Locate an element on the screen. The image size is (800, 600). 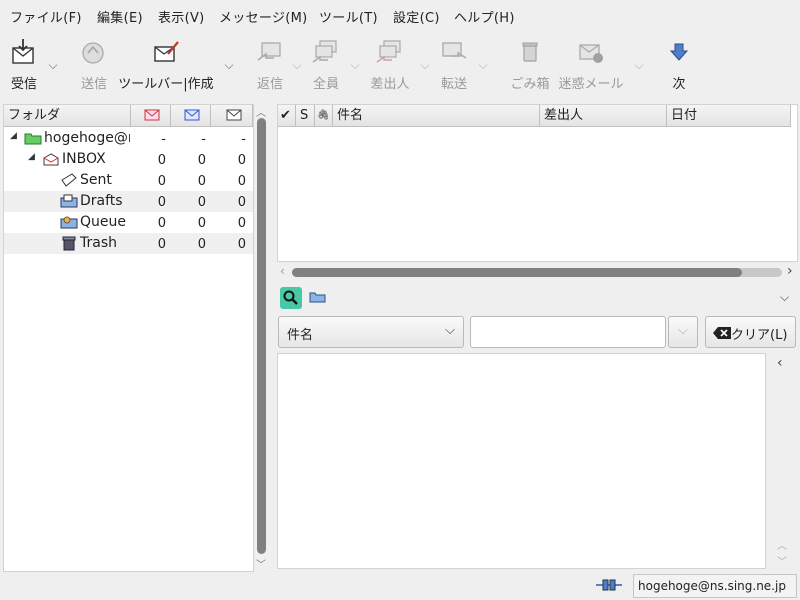
receive-label: 受信 is located at coordinates (23, 84).